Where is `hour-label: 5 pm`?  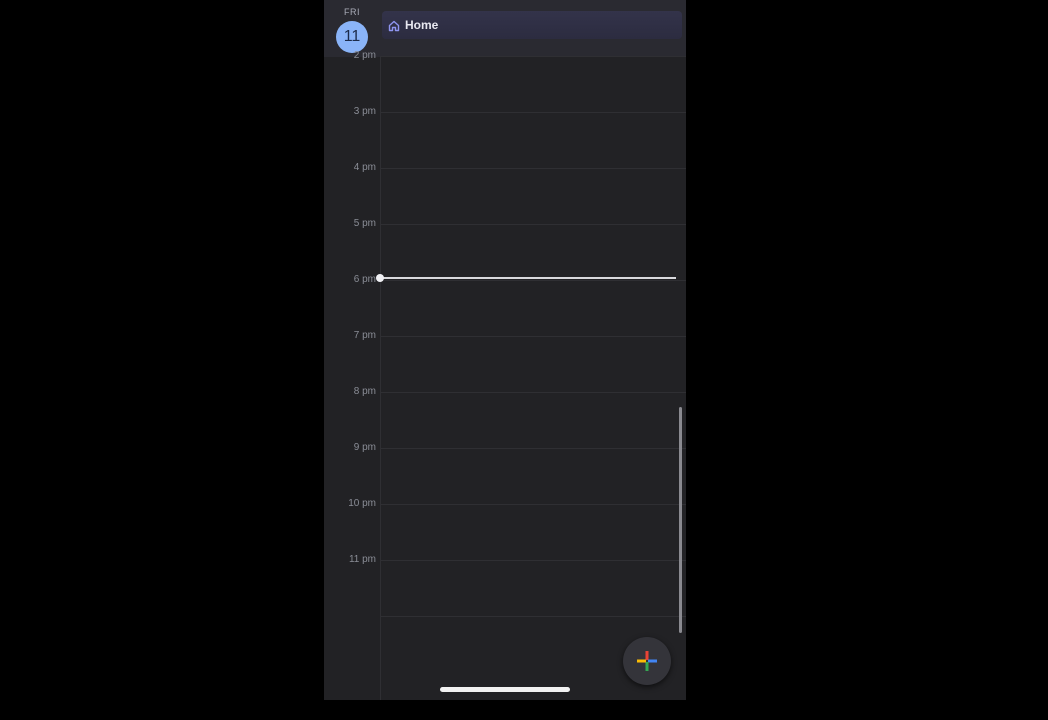 hour-label: 5 pm is located at coordinates (364, 223).